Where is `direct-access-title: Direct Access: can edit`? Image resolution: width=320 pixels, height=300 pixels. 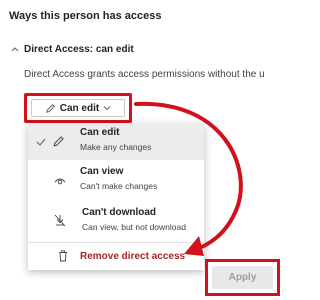
direct-access-title: Direct Access: can edit is located at coordinates (79, 49).